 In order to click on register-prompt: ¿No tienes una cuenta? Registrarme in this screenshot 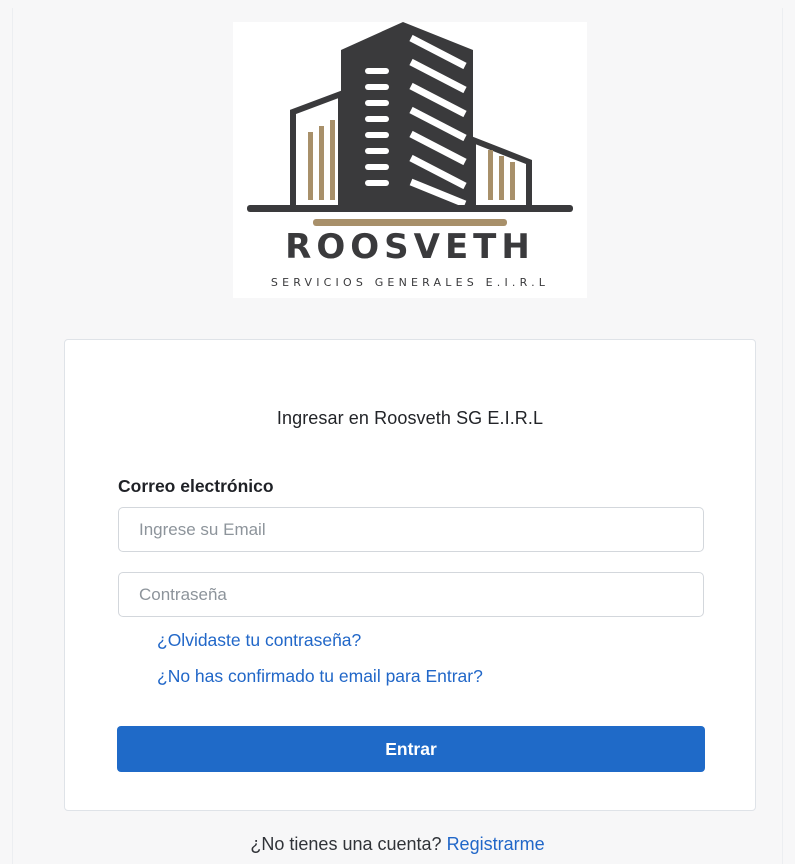, I will do `click(397, 844)`.